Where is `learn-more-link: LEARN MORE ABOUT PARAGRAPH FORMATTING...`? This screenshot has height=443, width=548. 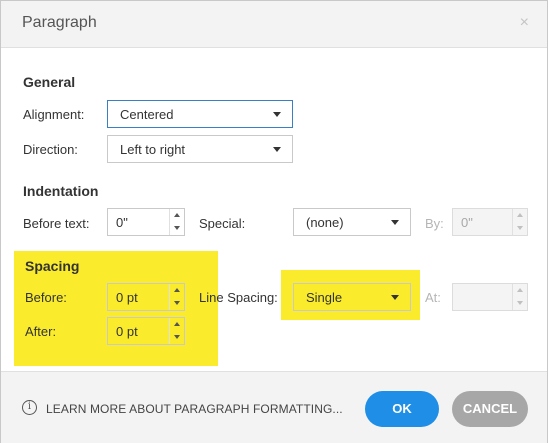
learn-more-link: LEARN MORE ABOUT PARAGRAPH FORMATTING... is located at coordinates (194, 409).